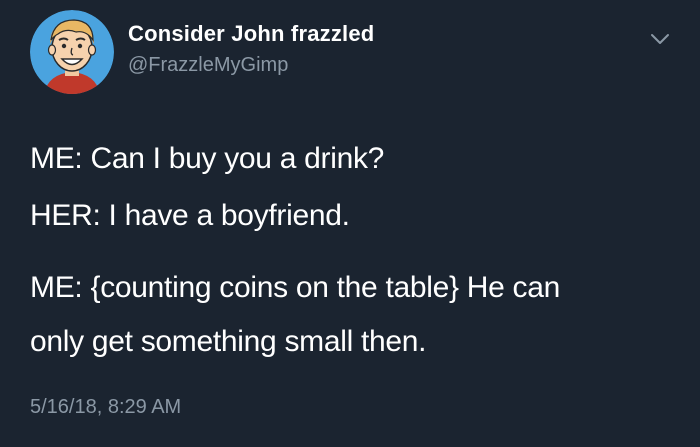 This screenshot has width=700, height=447. What do you see at coordinates (207, 158) in the screenshot?
I see `tweet-text-line: ME: Can I buy you a drink?` at bounding box center [207, 158].